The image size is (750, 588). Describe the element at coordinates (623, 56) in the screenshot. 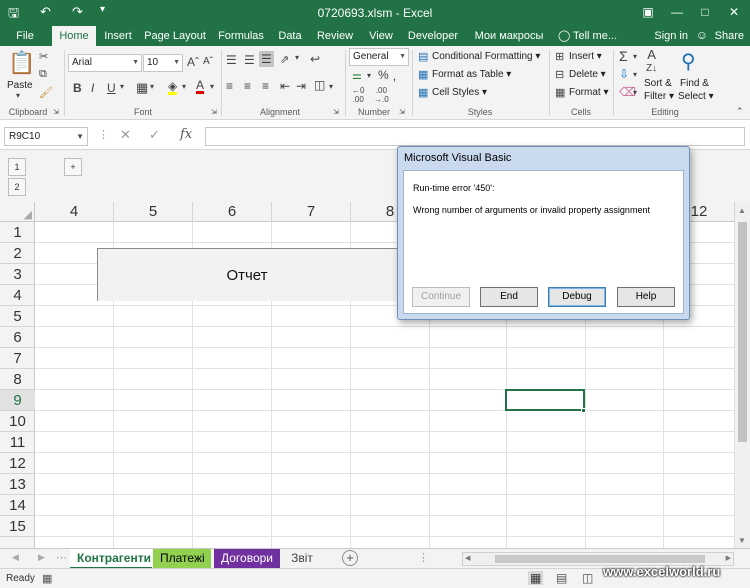

I see `autosum-icon: Σ` at that location.